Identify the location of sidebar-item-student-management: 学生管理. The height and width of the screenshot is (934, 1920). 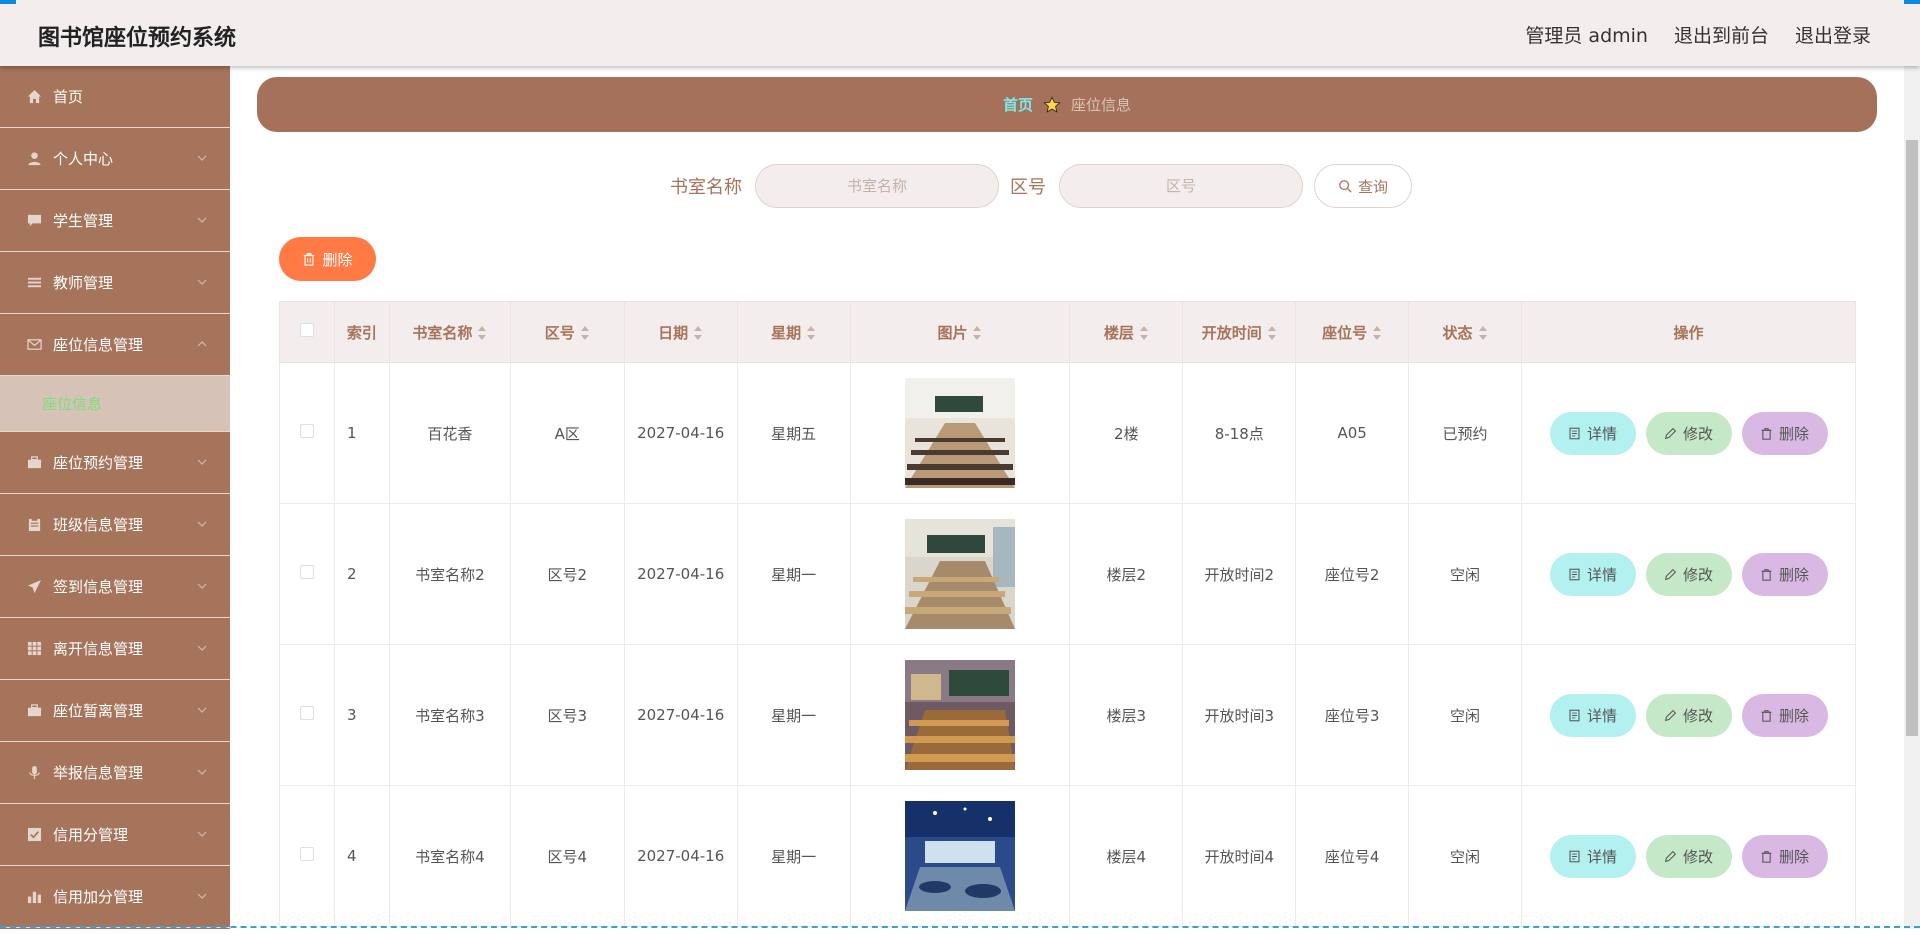
(115, 221).